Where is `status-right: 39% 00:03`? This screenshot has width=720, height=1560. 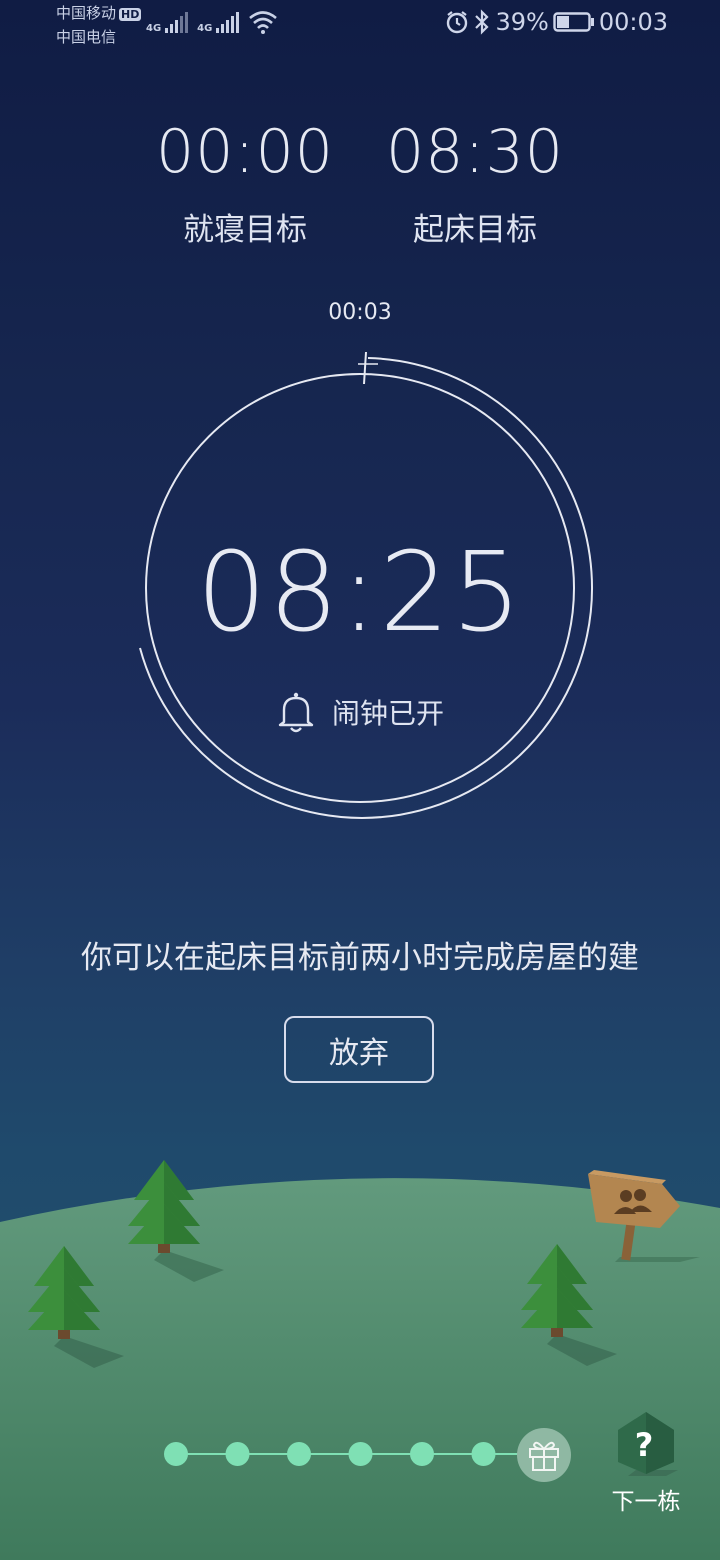 status-right: 39% 00:03 is located at coordinates (556, 22).